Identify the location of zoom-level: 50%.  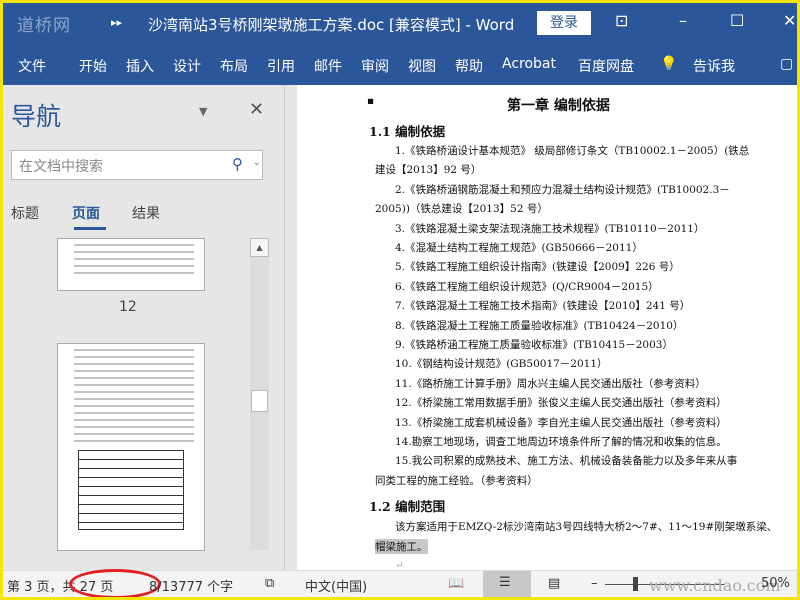
(775, 583).